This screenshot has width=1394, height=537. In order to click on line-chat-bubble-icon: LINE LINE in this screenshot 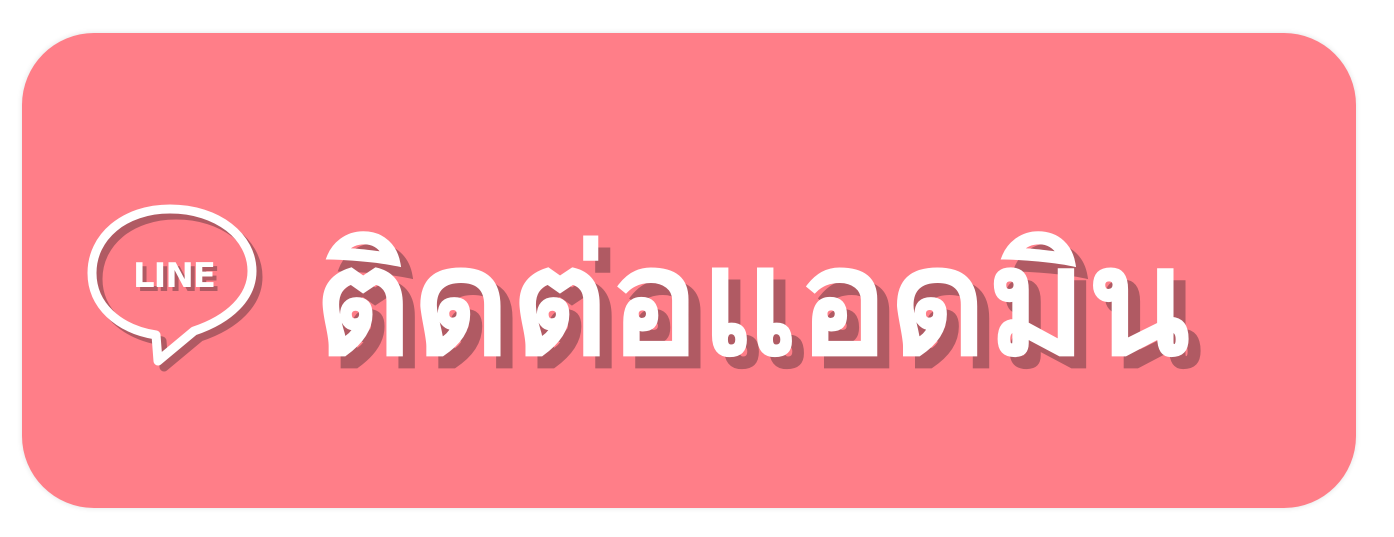, I will do `click(175, 288)`.